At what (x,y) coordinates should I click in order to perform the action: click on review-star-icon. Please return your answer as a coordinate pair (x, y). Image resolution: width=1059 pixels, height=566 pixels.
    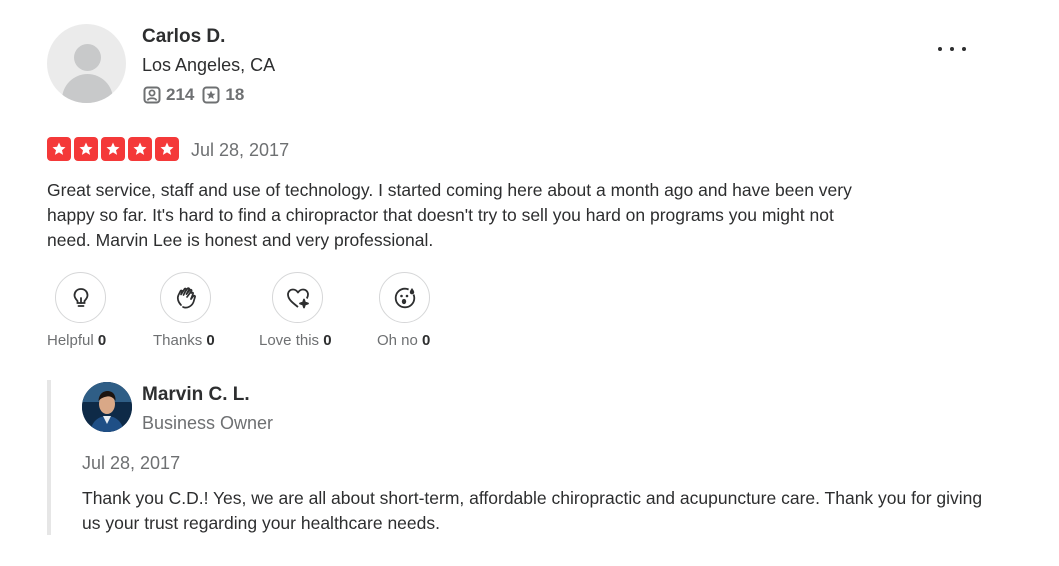
    Looking at the image, I should click on (211, 95).